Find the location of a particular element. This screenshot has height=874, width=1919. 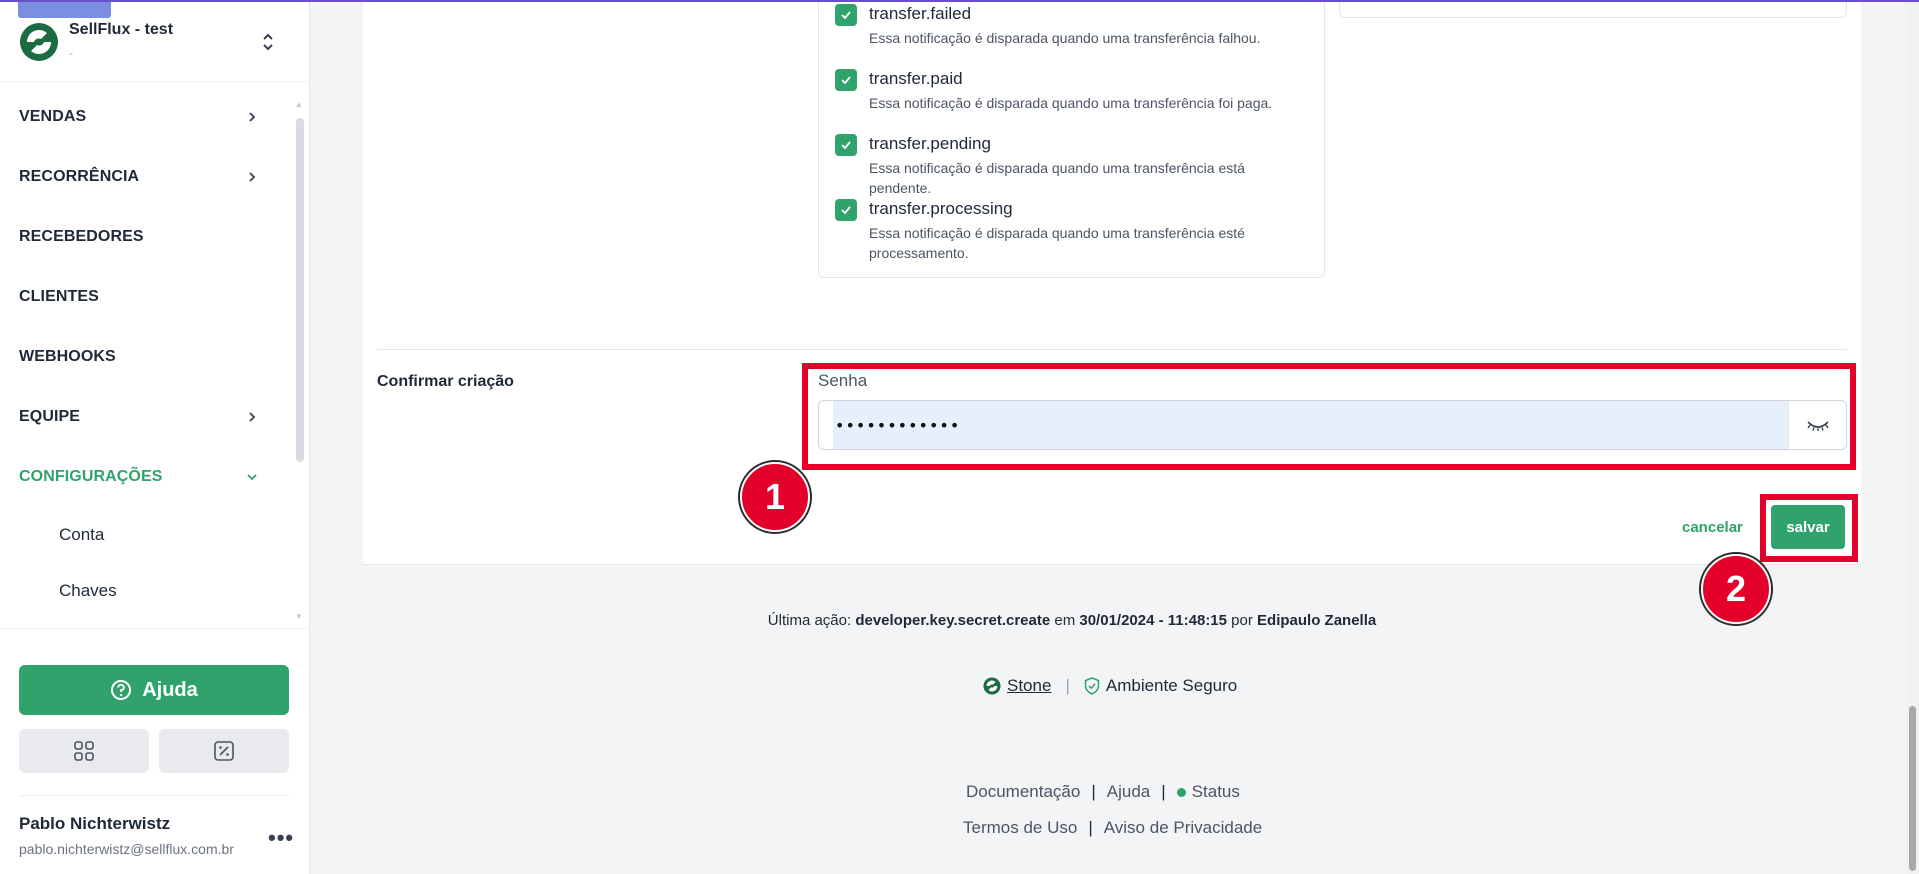

grid-icon is located at coordinates (84, 751).